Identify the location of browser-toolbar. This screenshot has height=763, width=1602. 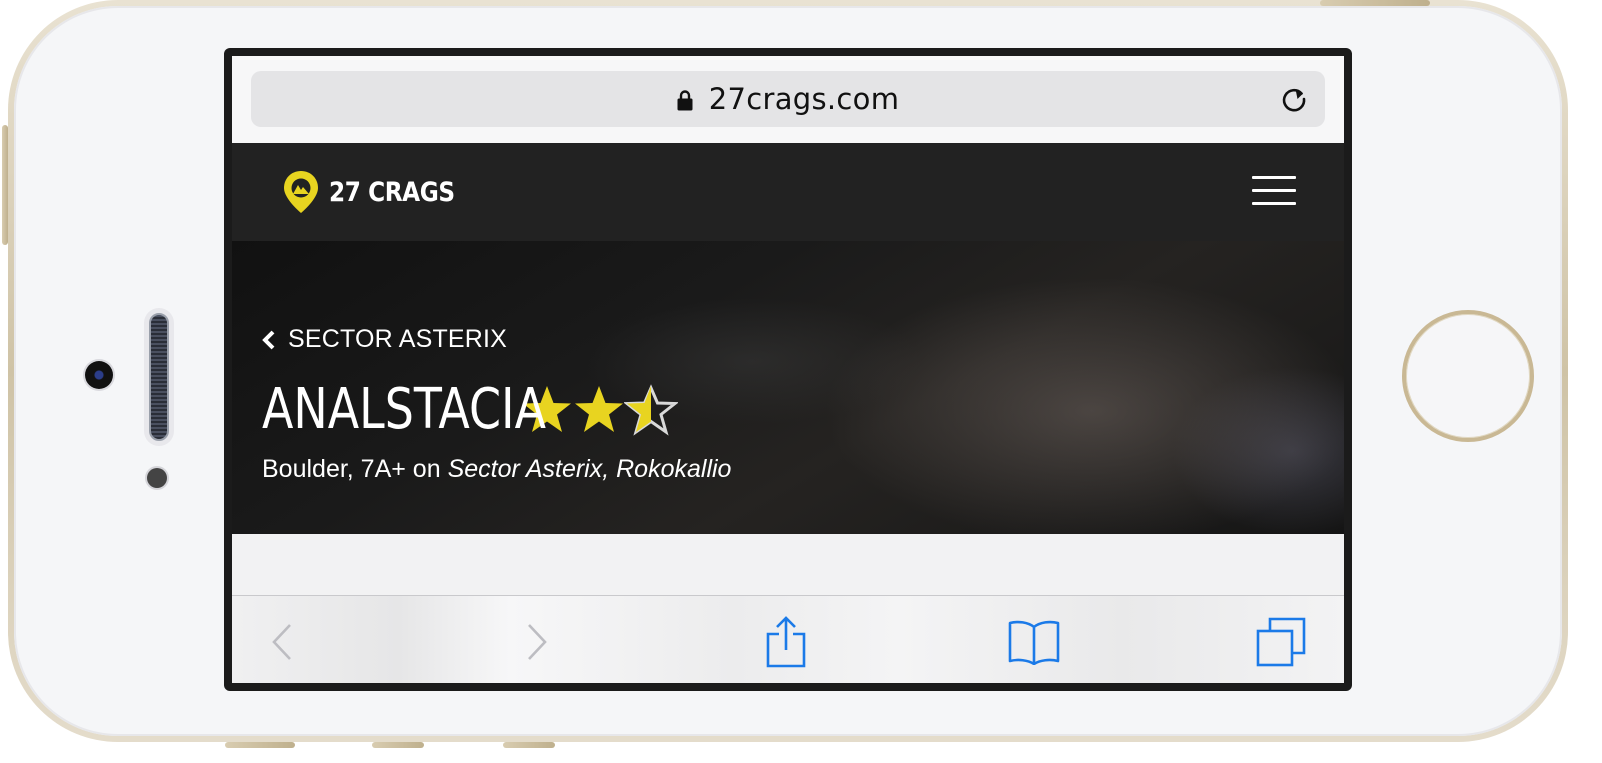
(788, 639).